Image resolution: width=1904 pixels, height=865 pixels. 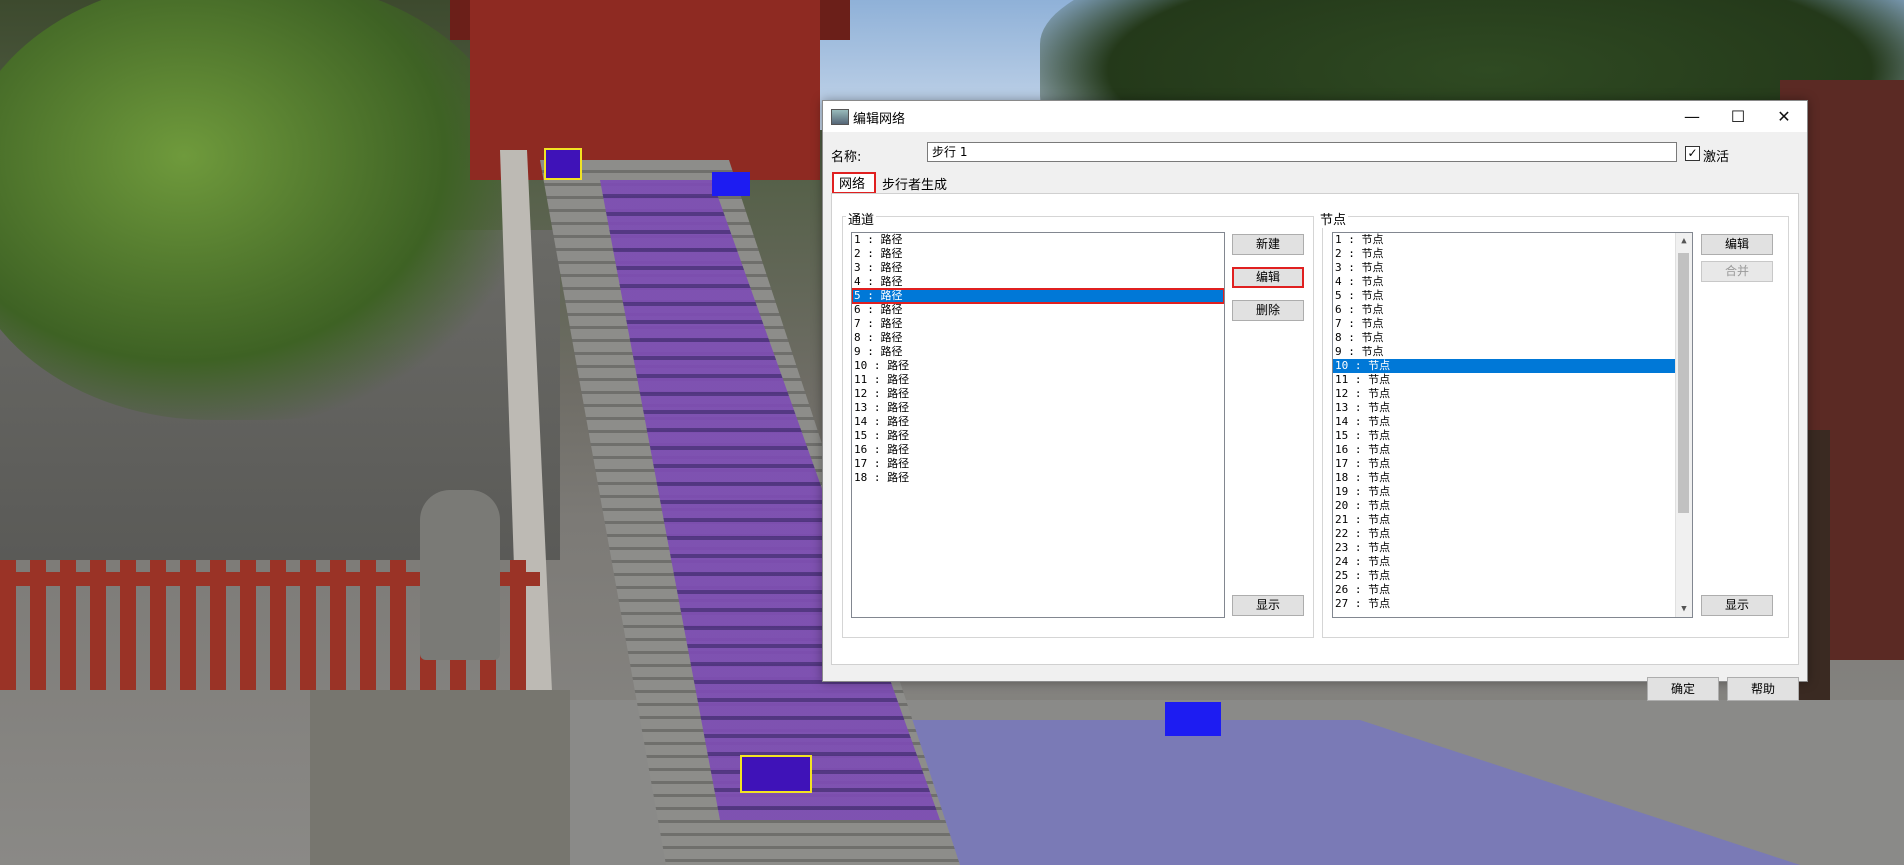 I want to click on node-list-item: 8 : 节点, so click(x=1504, y=338).